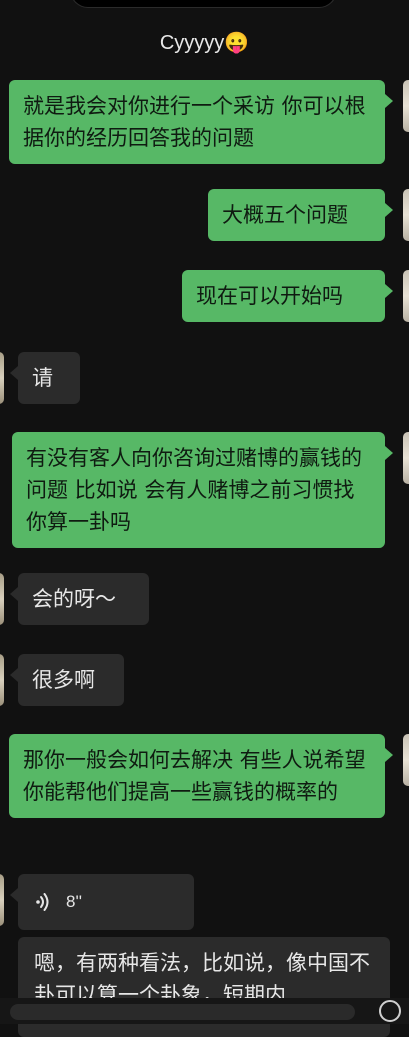 This screenshot has width=409, height=1037. What do you see at coordinates (45, 378) in the screenshot?
I see `message-bubble-received: 请` at bounding box center [45, 378].